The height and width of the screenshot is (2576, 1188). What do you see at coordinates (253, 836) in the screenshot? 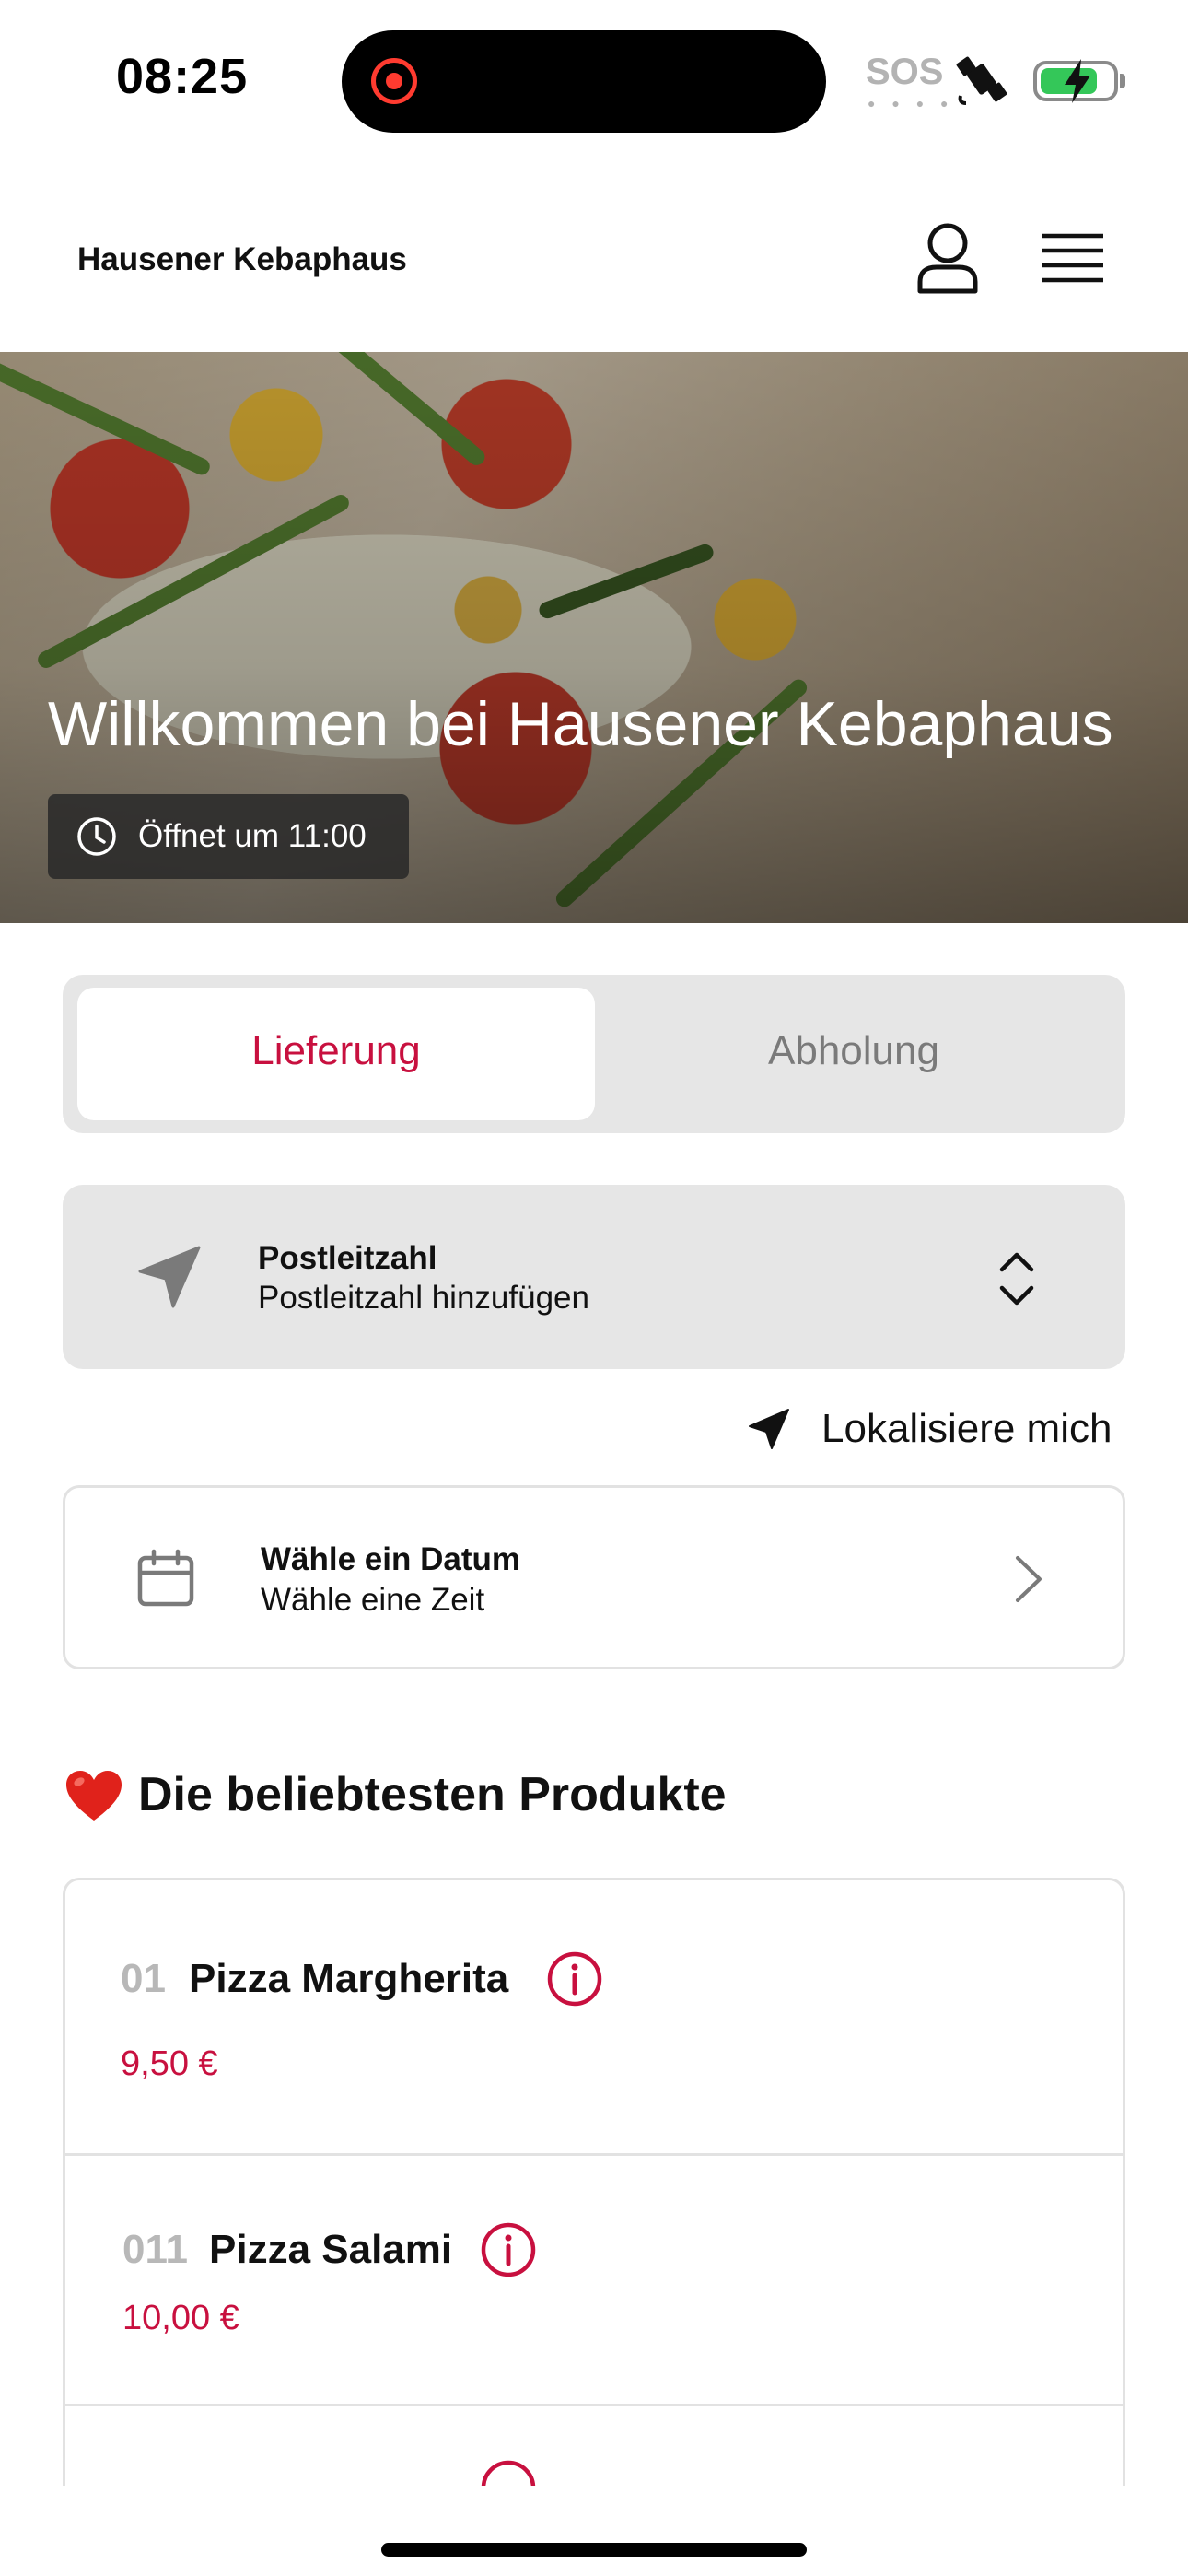
I see `opening-hours-text: Öffnet um 11:00` at bounding box center [253, 836].